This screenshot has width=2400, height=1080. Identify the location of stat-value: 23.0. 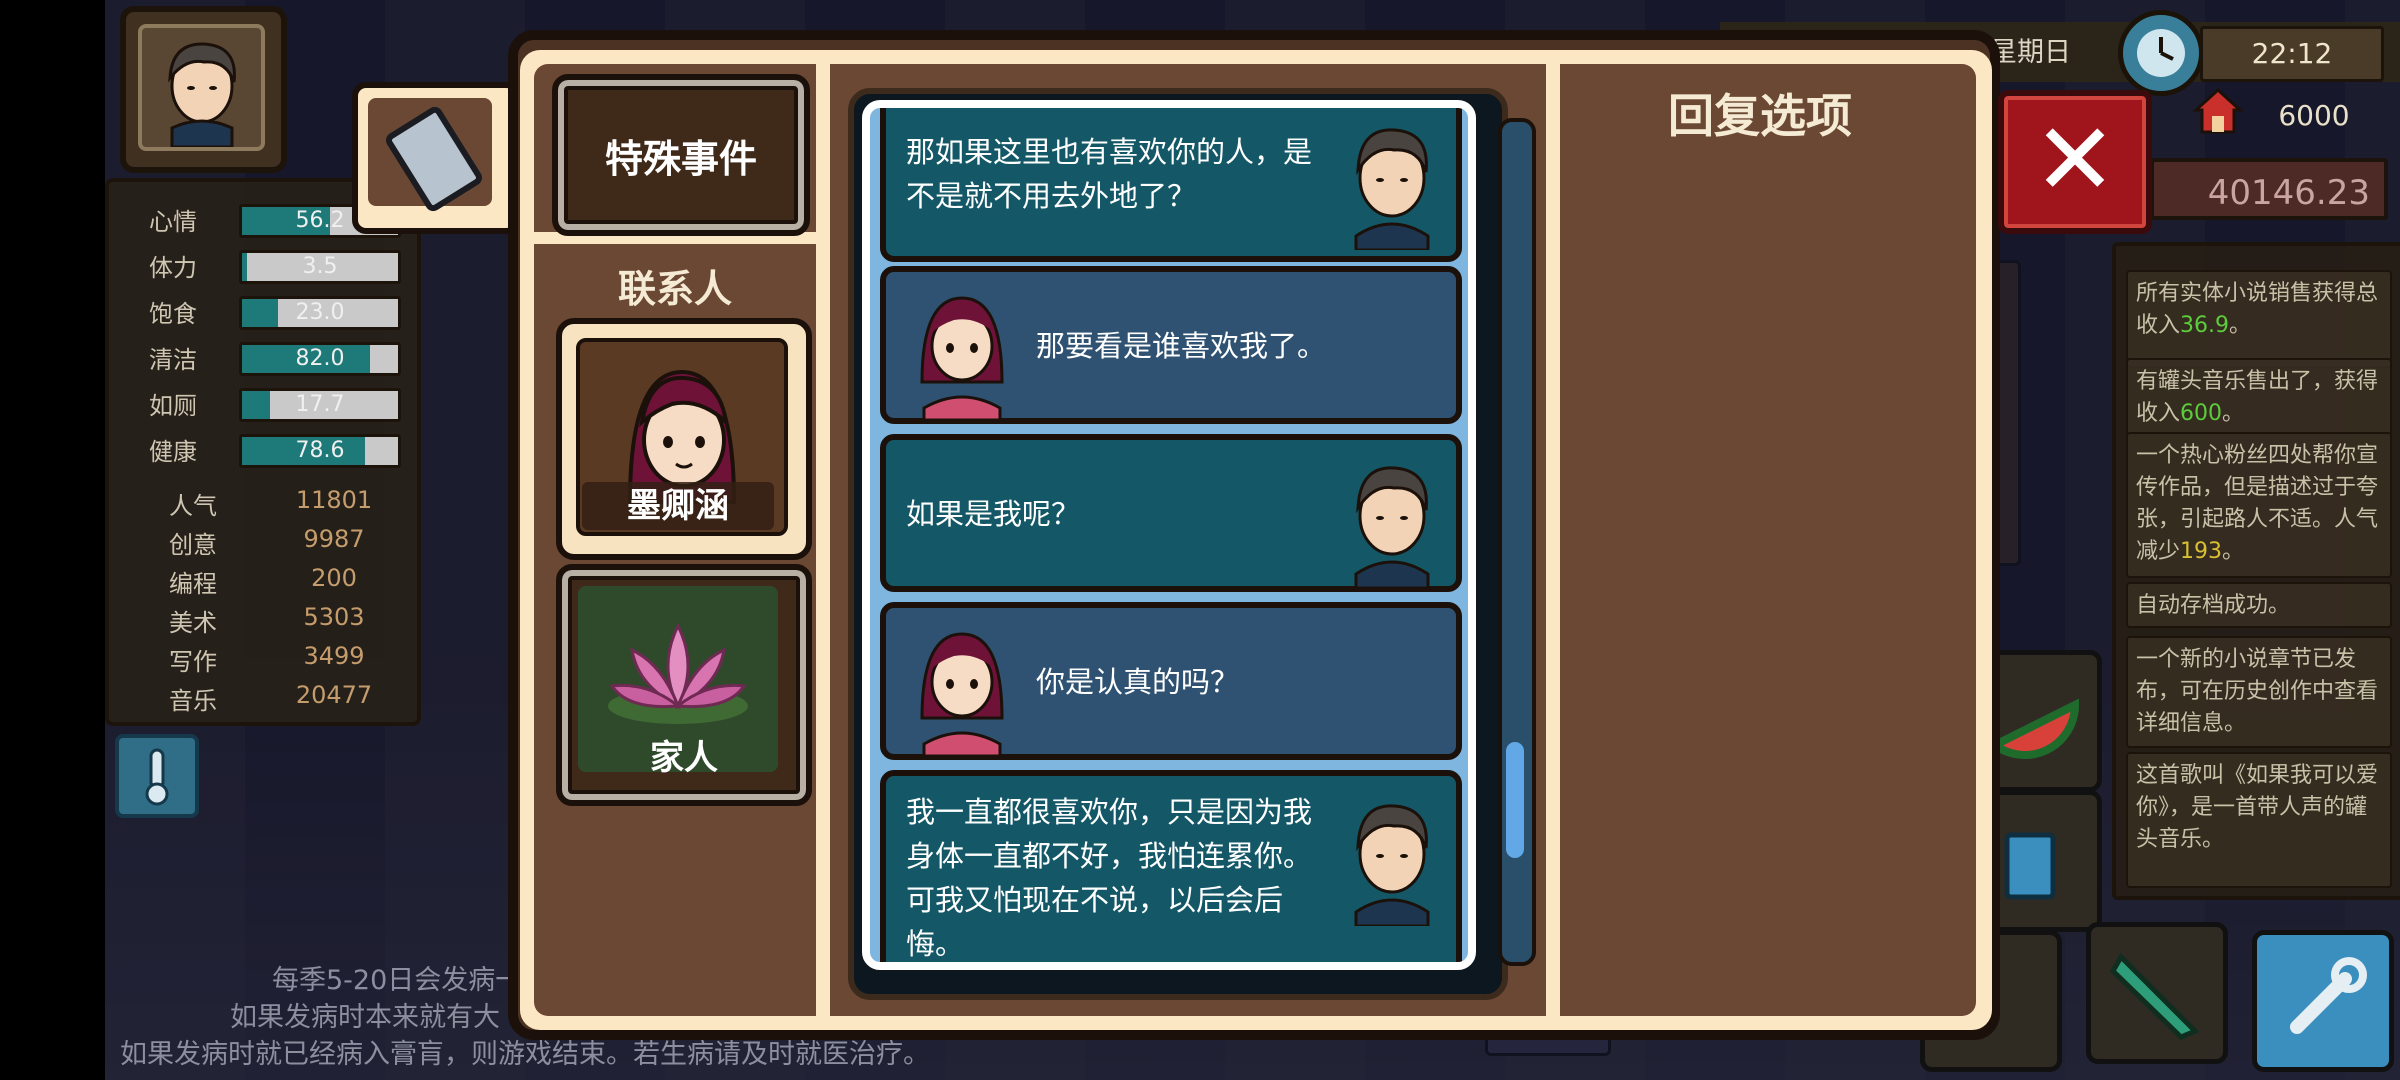
(320, 312).